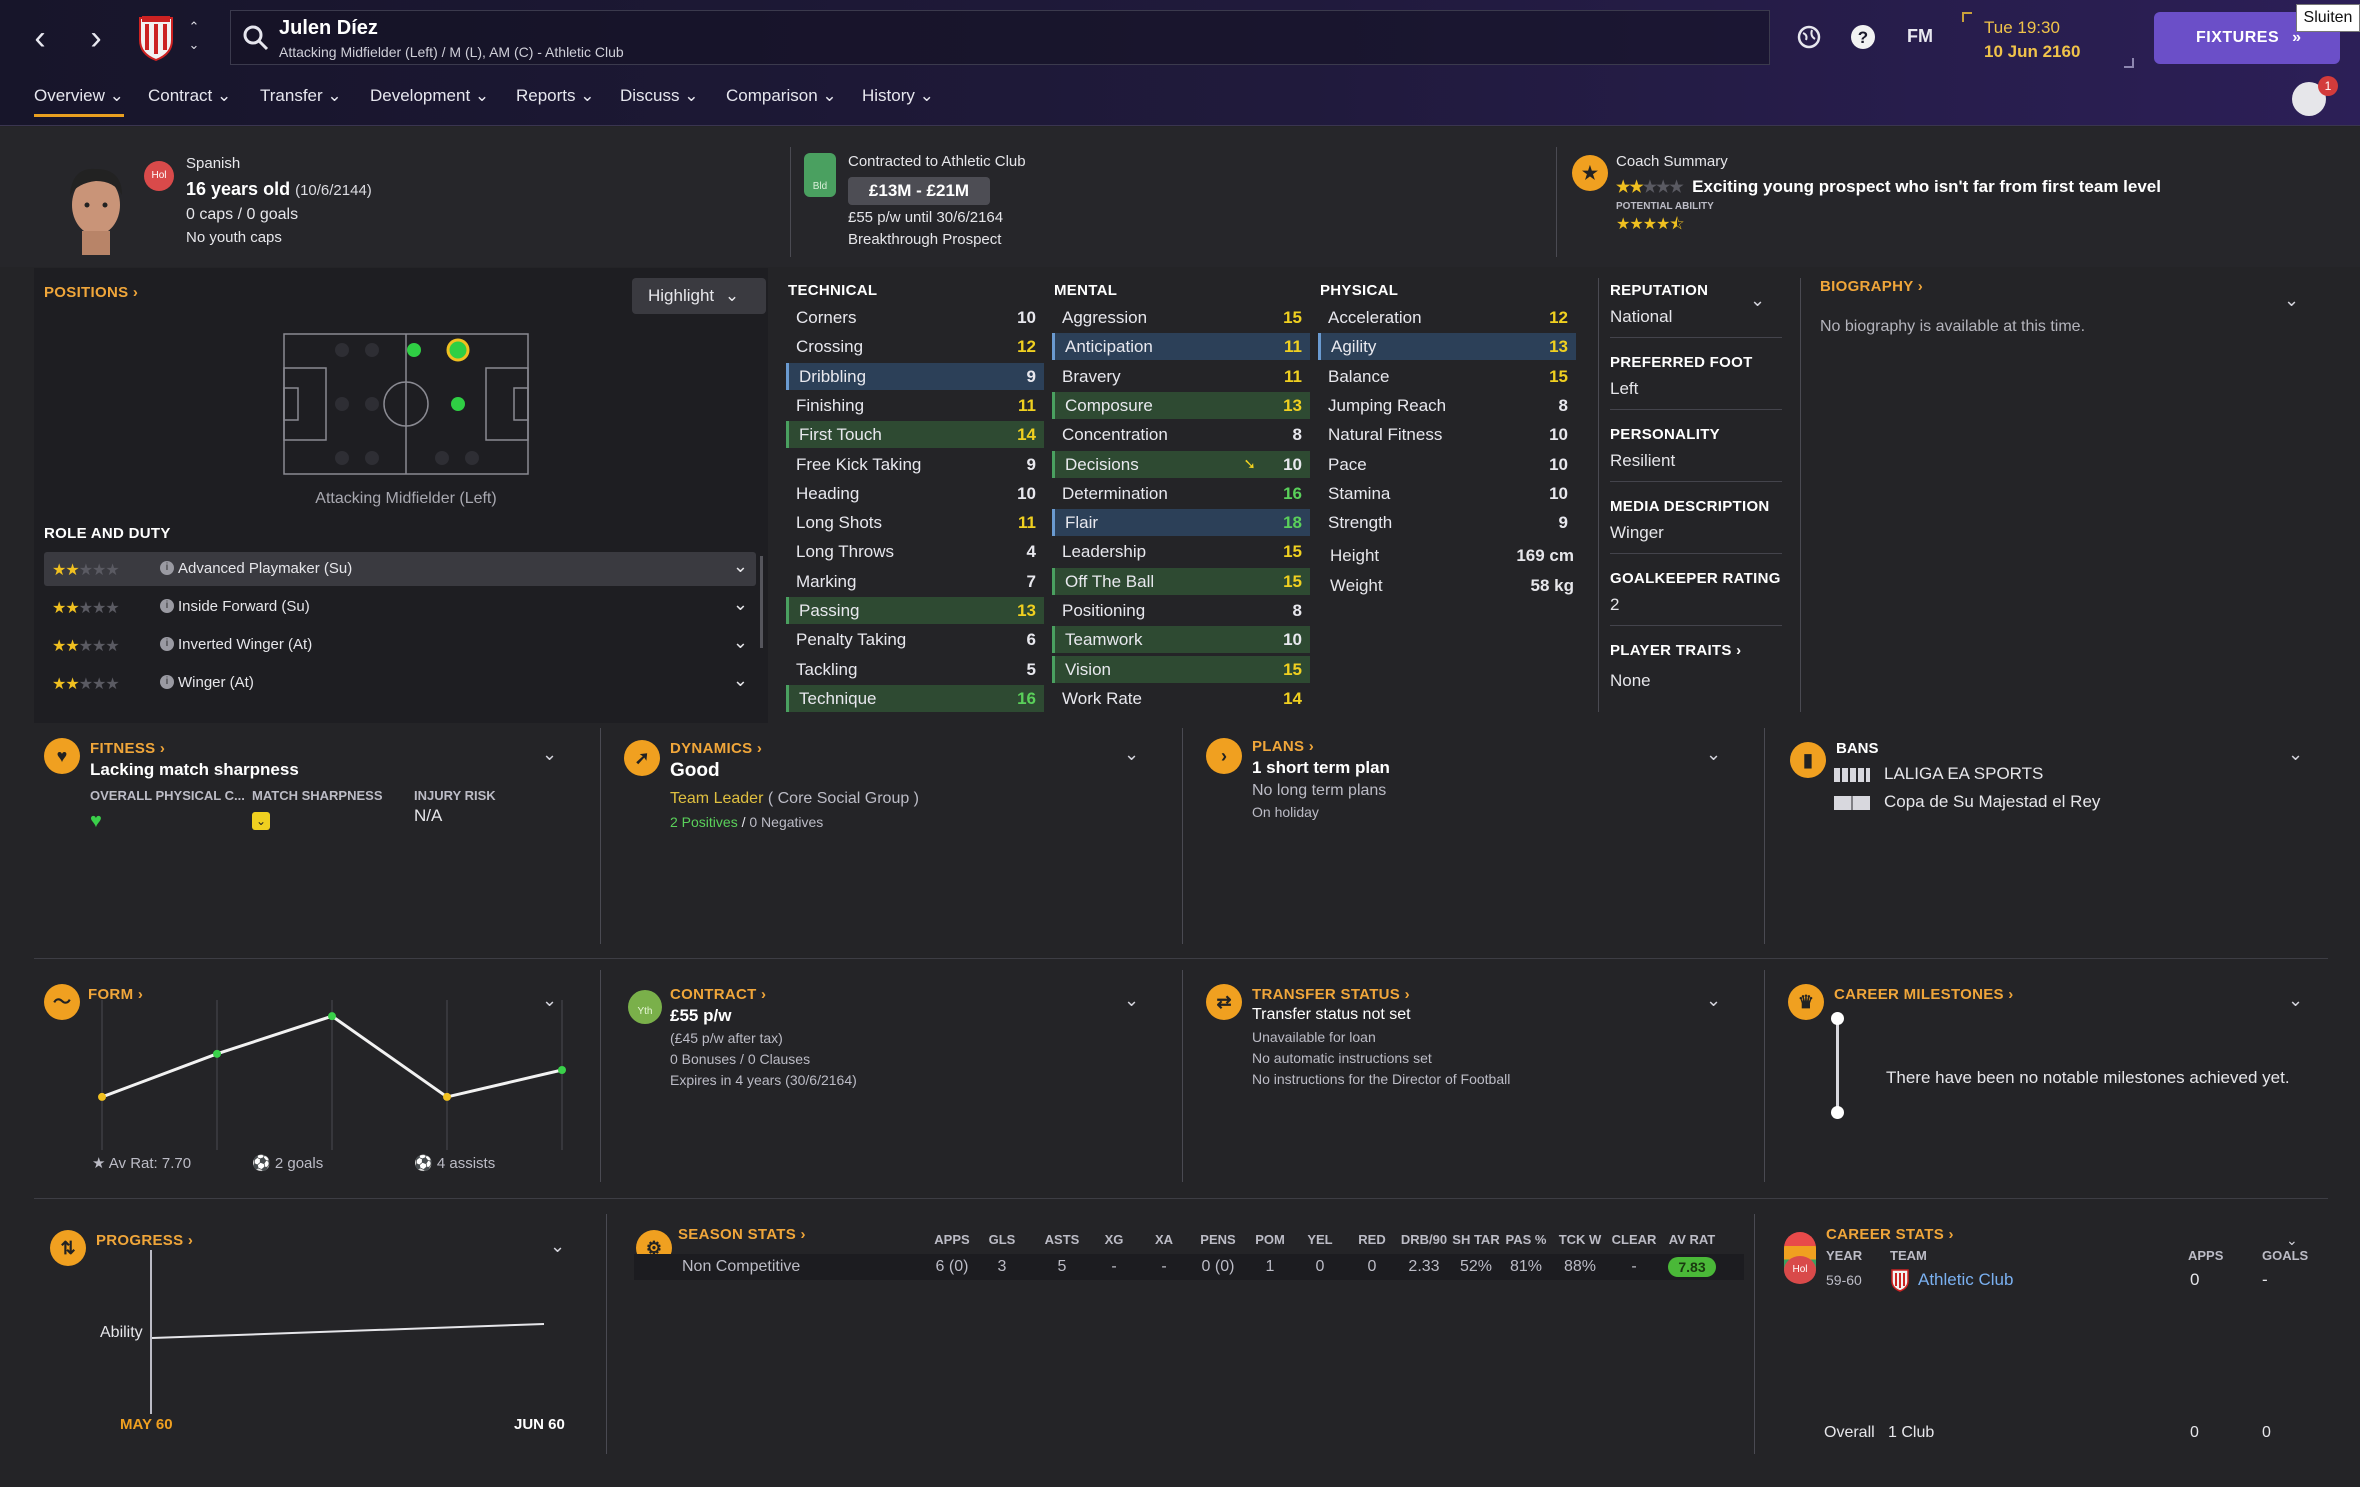 The width and height of the screenshot is (2360, 1487). What do you see at coordinates (1863, 37) in the screenshot?
I see `help-icon: ?` at bounding box center [1863, 37].